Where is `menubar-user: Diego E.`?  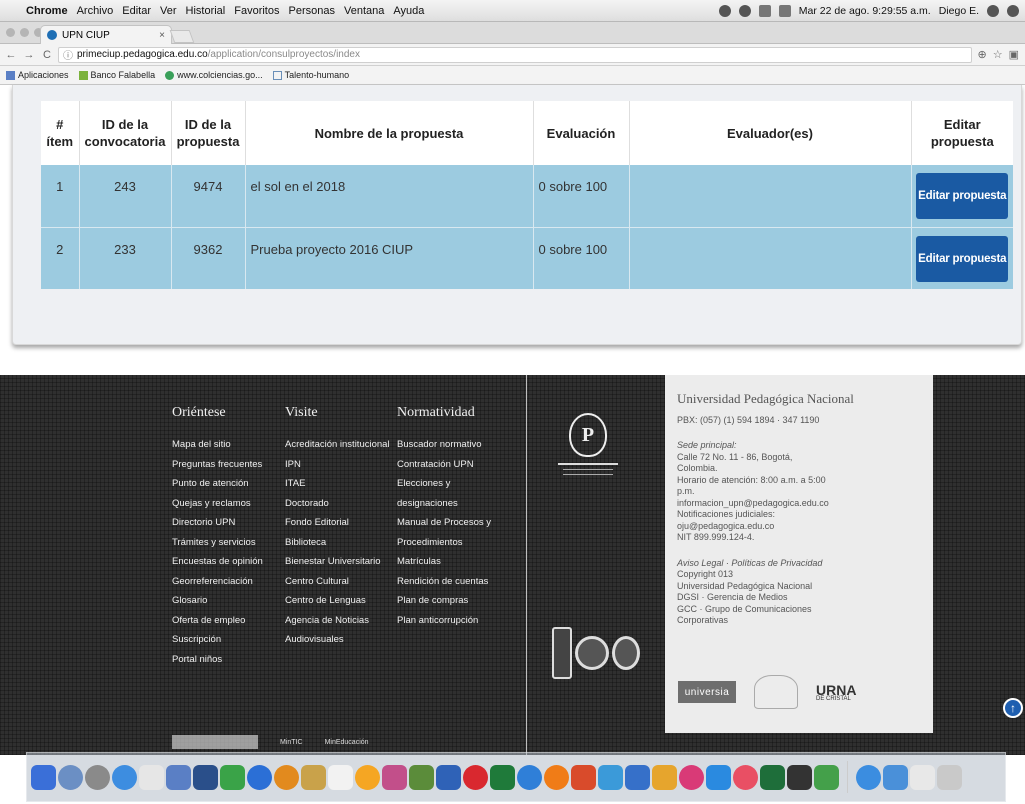 menubar-user: Diego E. is located at coordinates (959, 11).